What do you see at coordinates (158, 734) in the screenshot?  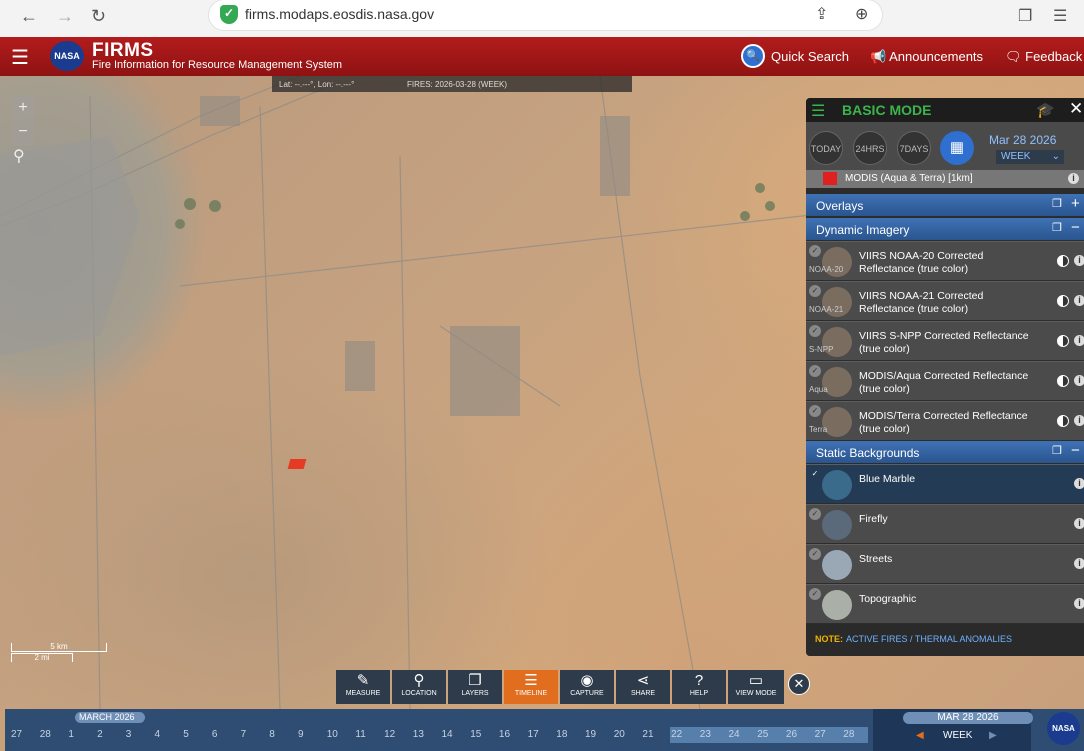 I see `timeline-day: 4` at bounding box center [158, 734].